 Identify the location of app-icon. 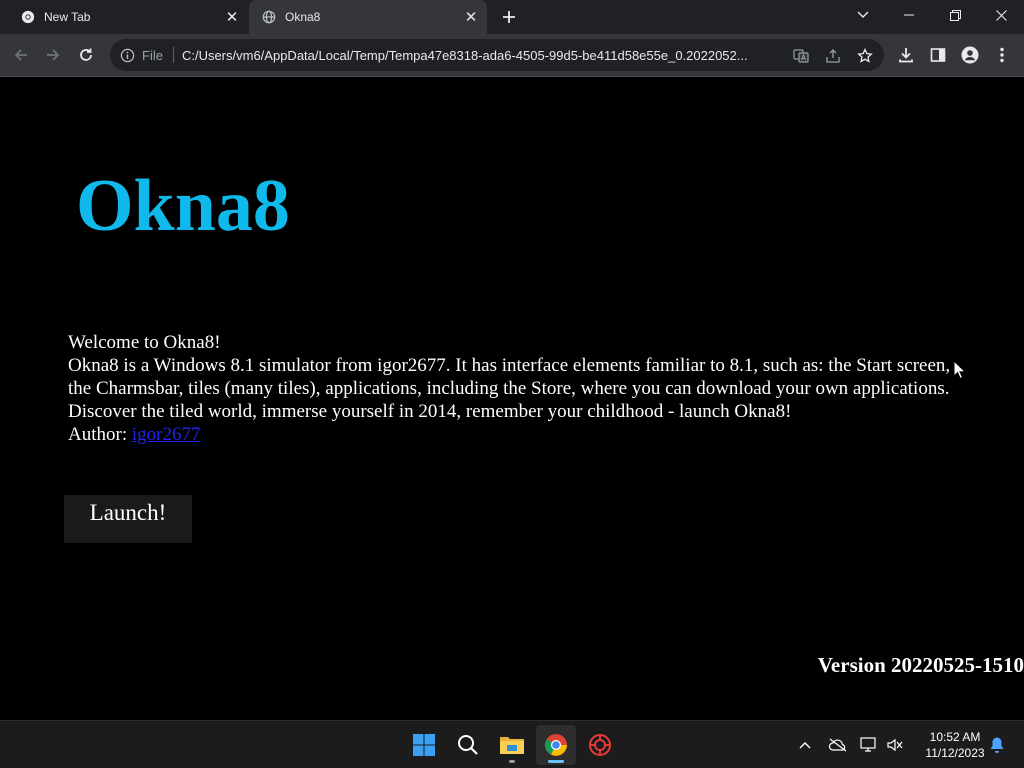
(600, 745).